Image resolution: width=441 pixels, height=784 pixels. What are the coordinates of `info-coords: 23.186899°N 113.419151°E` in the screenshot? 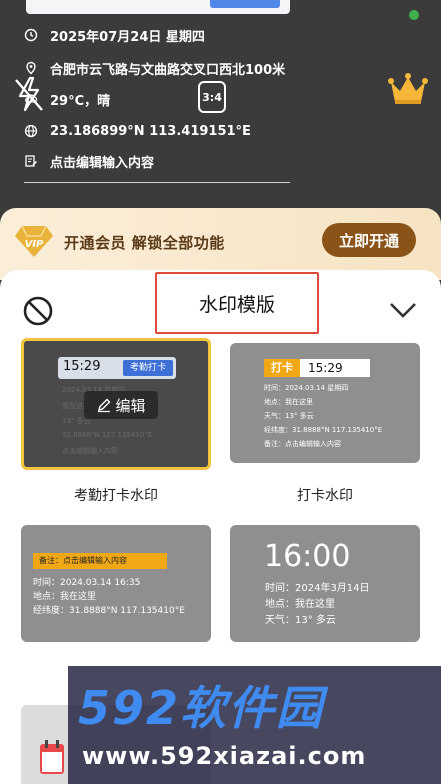 It's located at (150, 131).